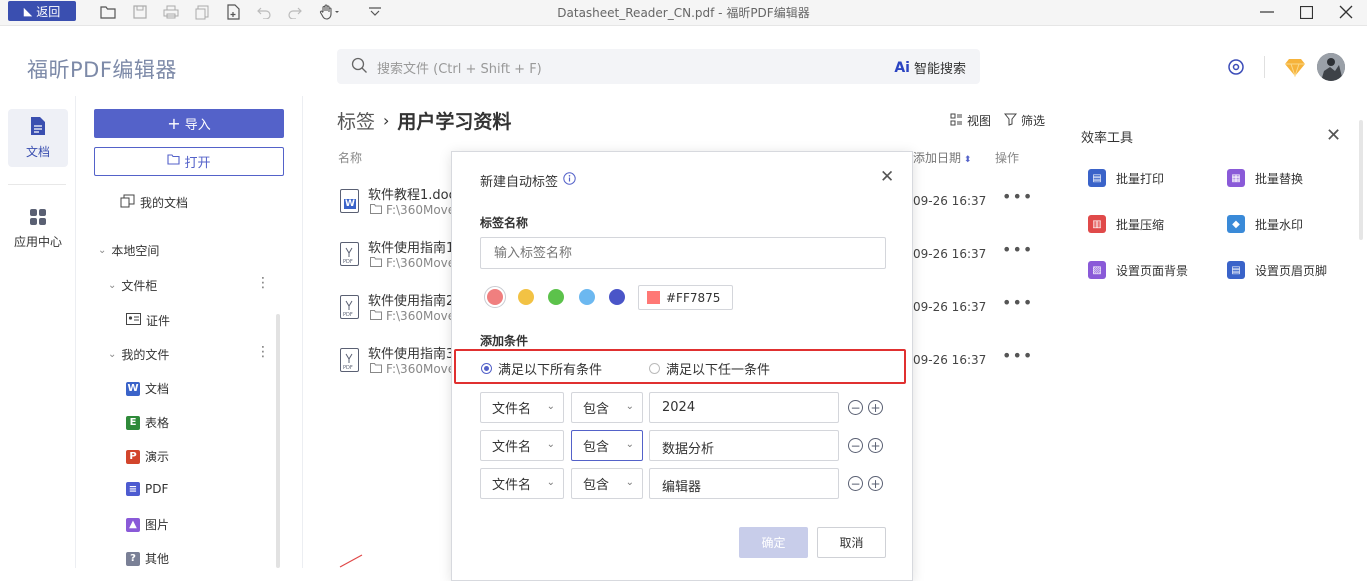  I want to click on header-divider, so click(1264, 67).